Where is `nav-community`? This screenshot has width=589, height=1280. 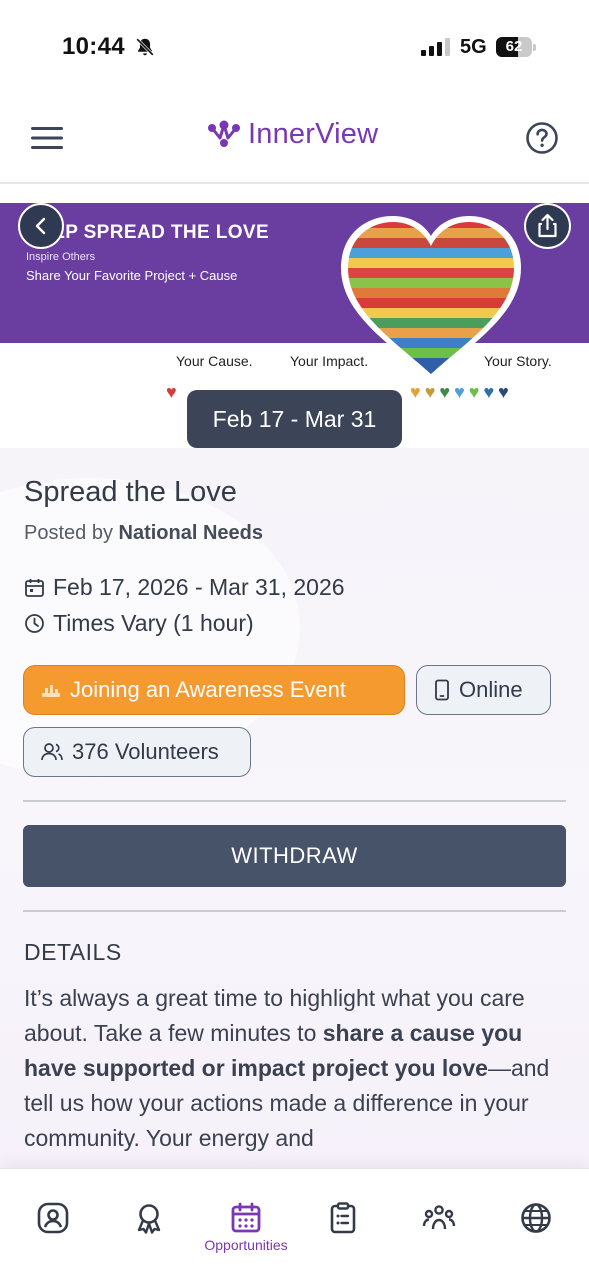 nav-community is located at coordinates (439, 1218).